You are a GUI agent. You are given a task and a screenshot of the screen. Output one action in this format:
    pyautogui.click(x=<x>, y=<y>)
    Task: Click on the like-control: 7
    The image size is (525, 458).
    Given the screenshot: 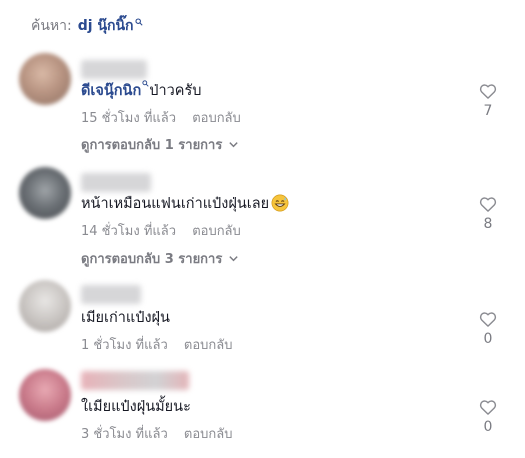 What is the action you would take?
    pyautogui.click(x=488, y=100)
    